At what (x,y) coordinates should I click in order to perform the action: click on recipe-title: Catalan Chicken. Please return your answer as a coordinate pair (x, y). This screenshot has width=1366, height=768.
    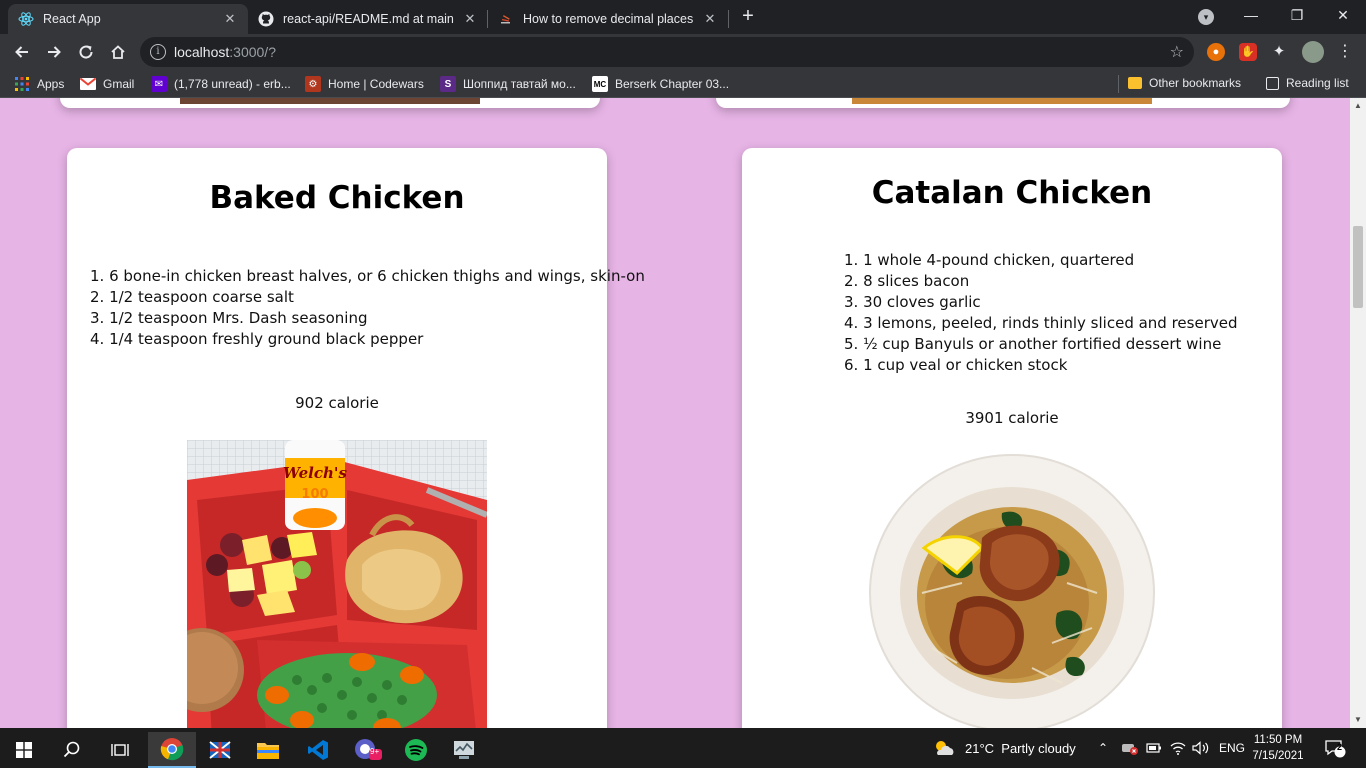
    Looking at the image, I should click on (1012, 193).